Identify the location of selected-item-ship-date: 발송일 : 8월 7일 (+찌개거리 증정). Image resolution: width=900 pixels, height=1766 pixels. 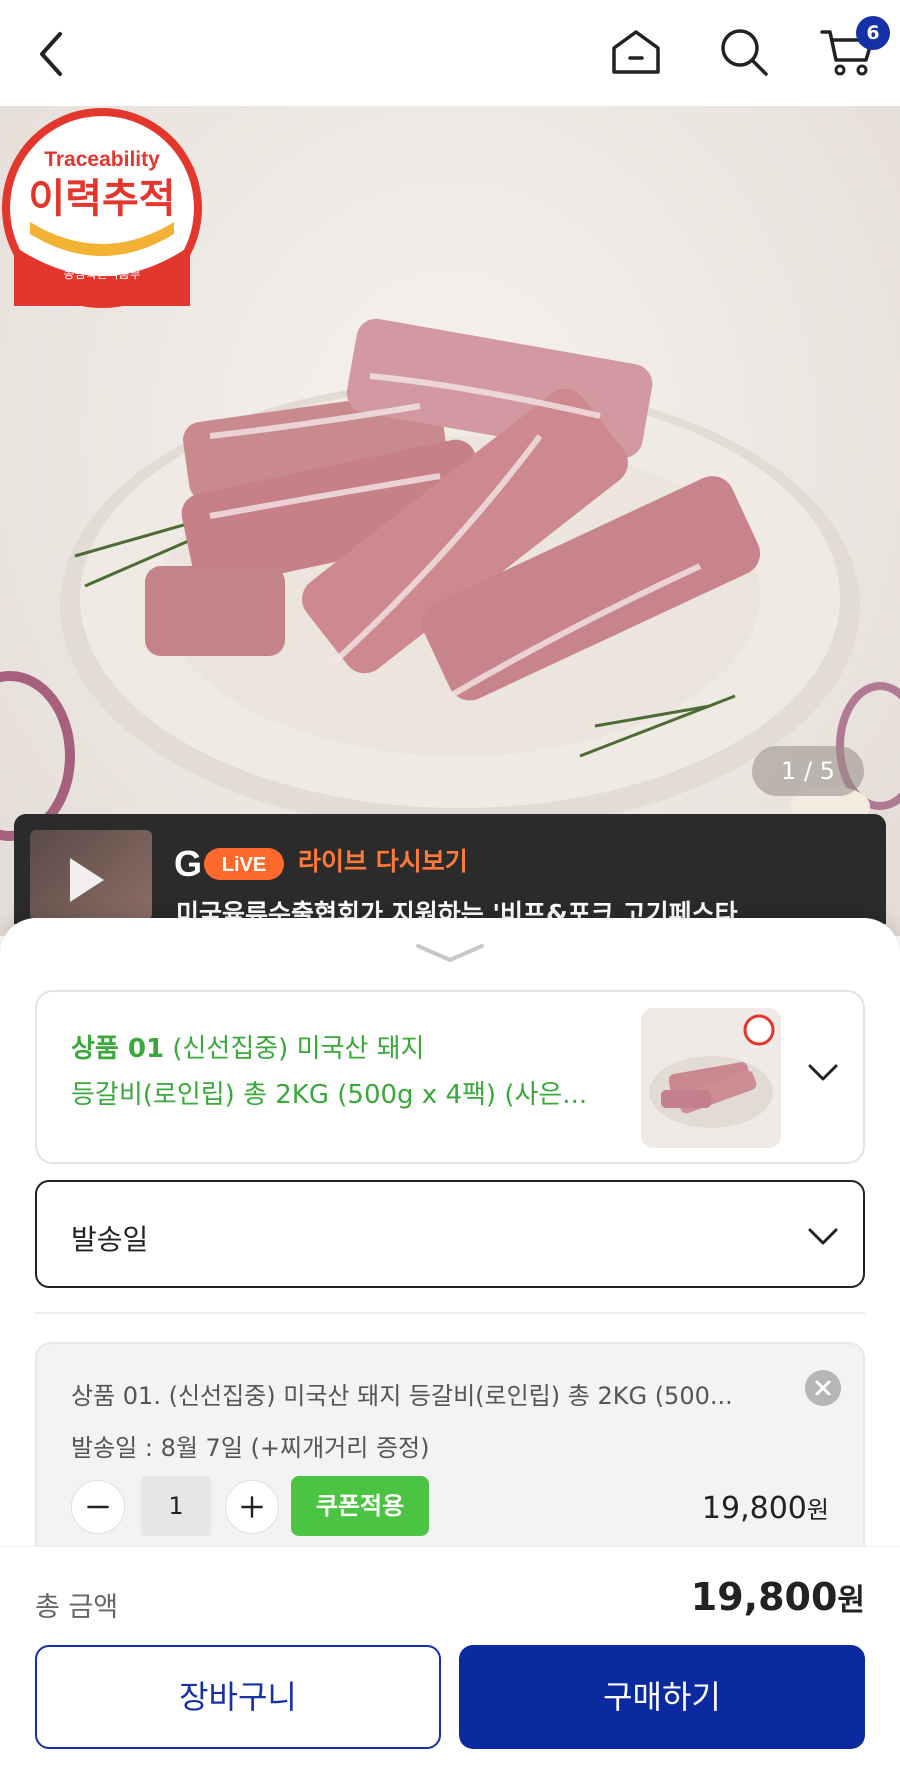
(250, 1448).